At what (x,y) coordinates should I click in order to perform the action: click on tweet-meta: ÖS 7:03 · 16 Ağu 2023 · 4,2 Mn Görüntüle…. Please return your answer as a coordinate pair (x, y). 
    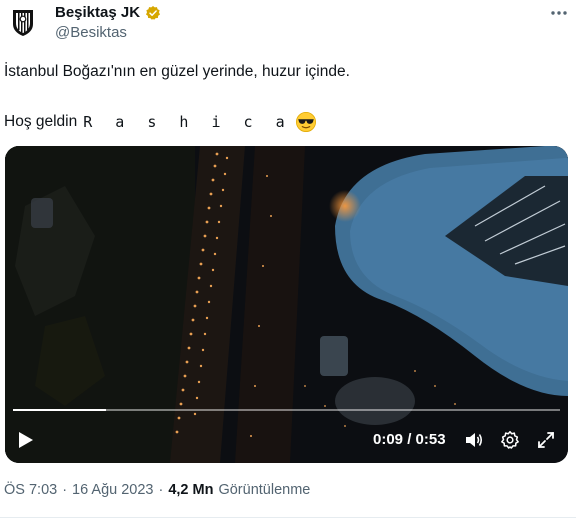
    Looking at the image, I should click on (157, 490).